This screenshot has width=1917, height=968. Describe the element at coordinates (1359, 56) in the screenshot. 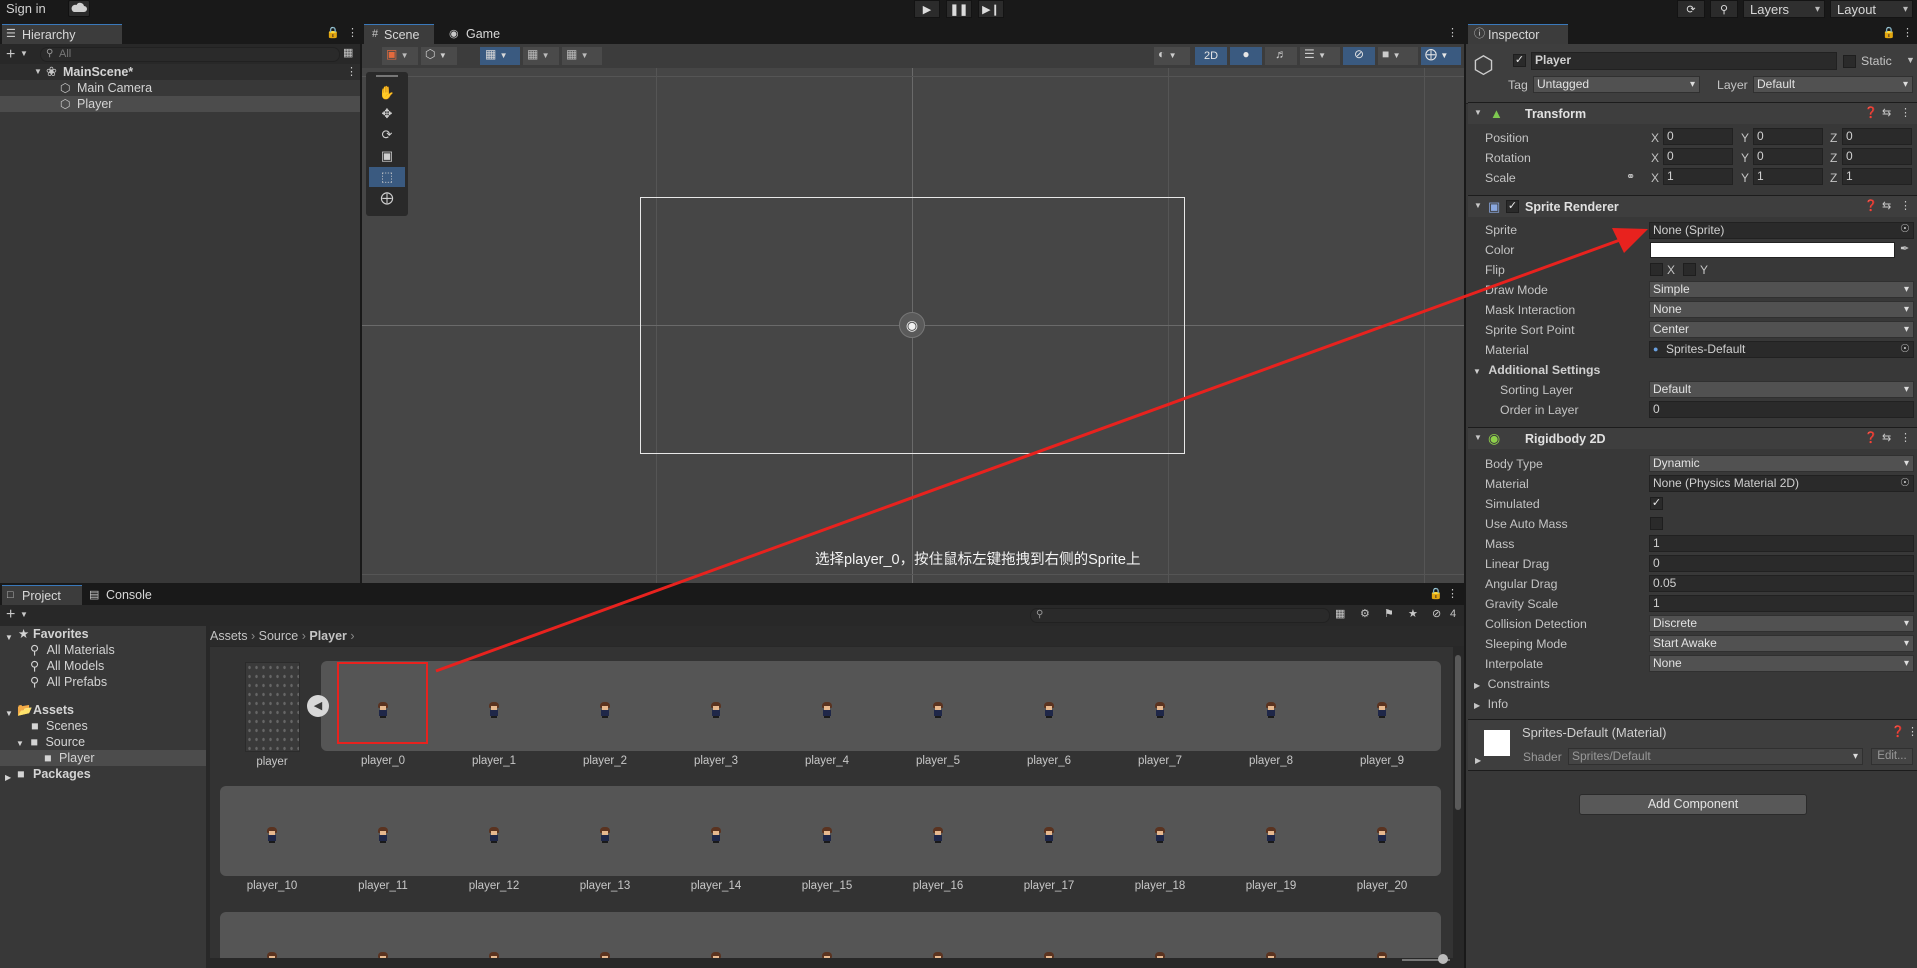

I see `hidden-objects-icon: ⊘` at that location.